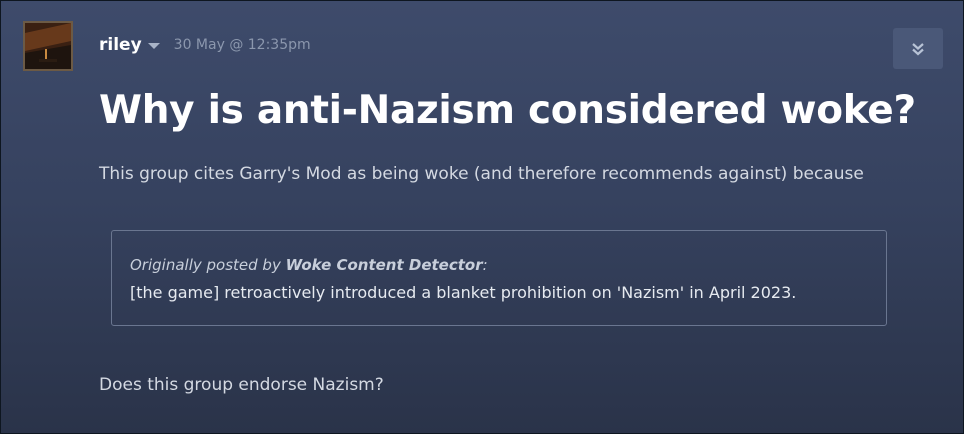  Describe the element at coordinates (205, 265) in the screenshot. I see `quote-prefix: Originally posted by` at that location.